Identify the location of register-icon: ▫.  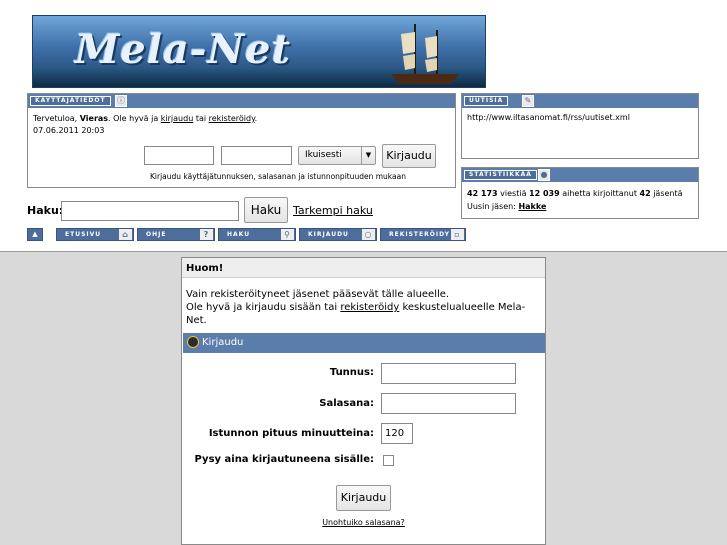
(457, 234).